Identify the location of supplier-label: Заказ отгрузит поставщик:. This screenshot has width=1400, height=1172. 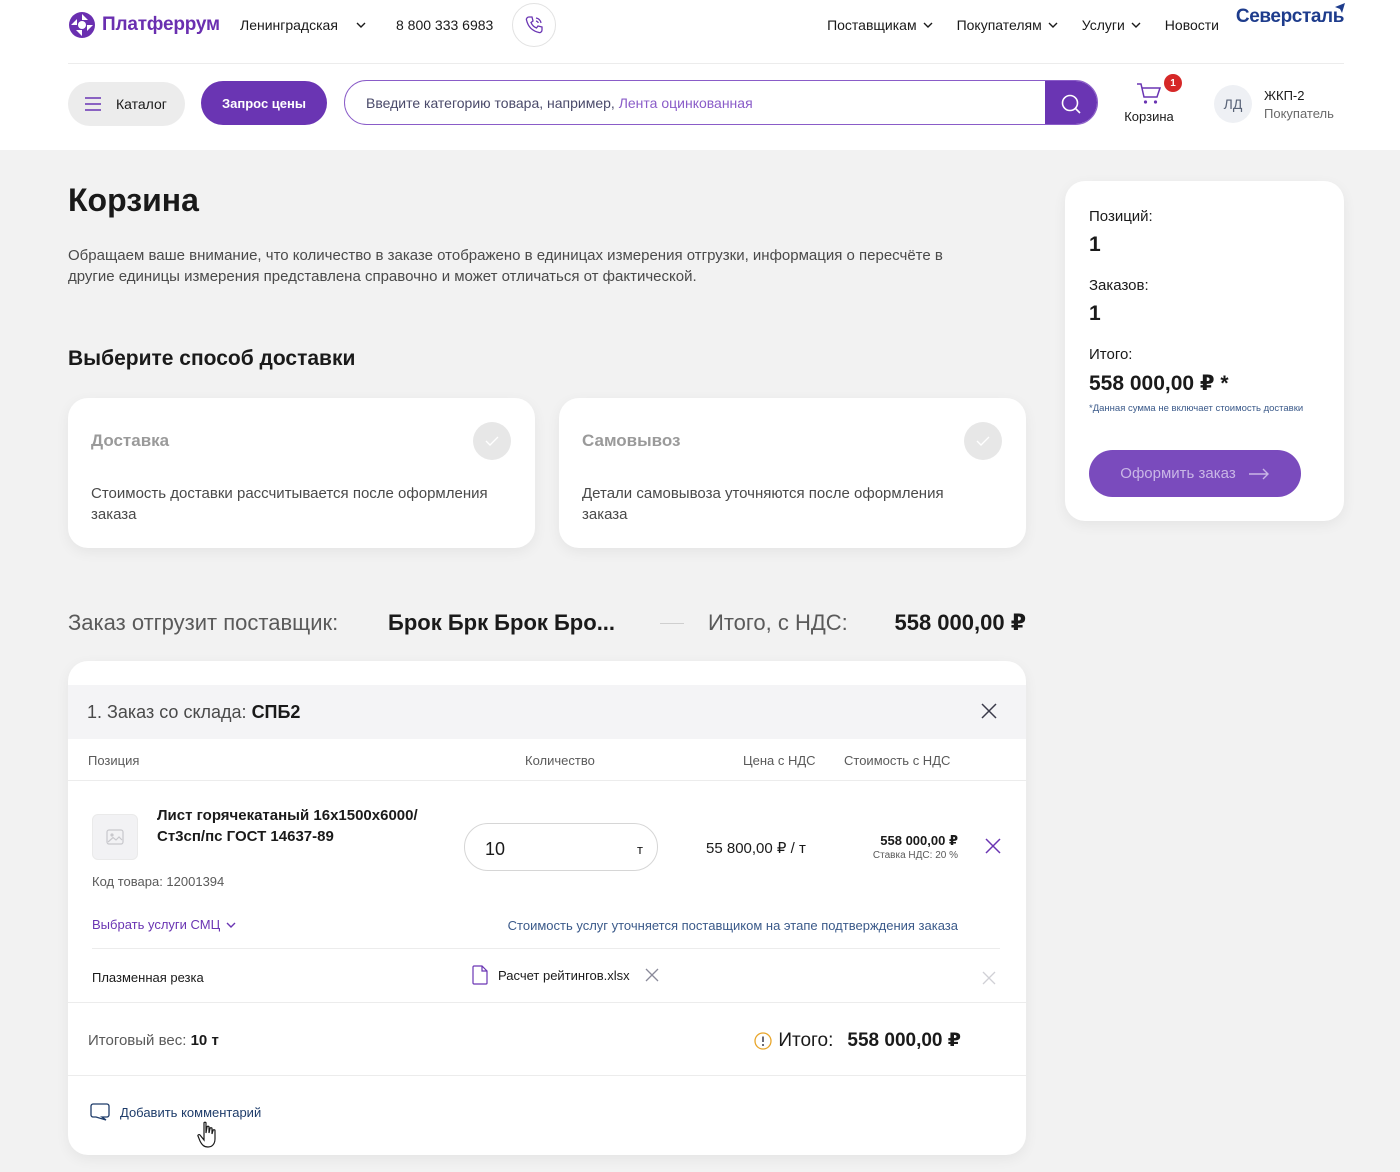
(203, 622).